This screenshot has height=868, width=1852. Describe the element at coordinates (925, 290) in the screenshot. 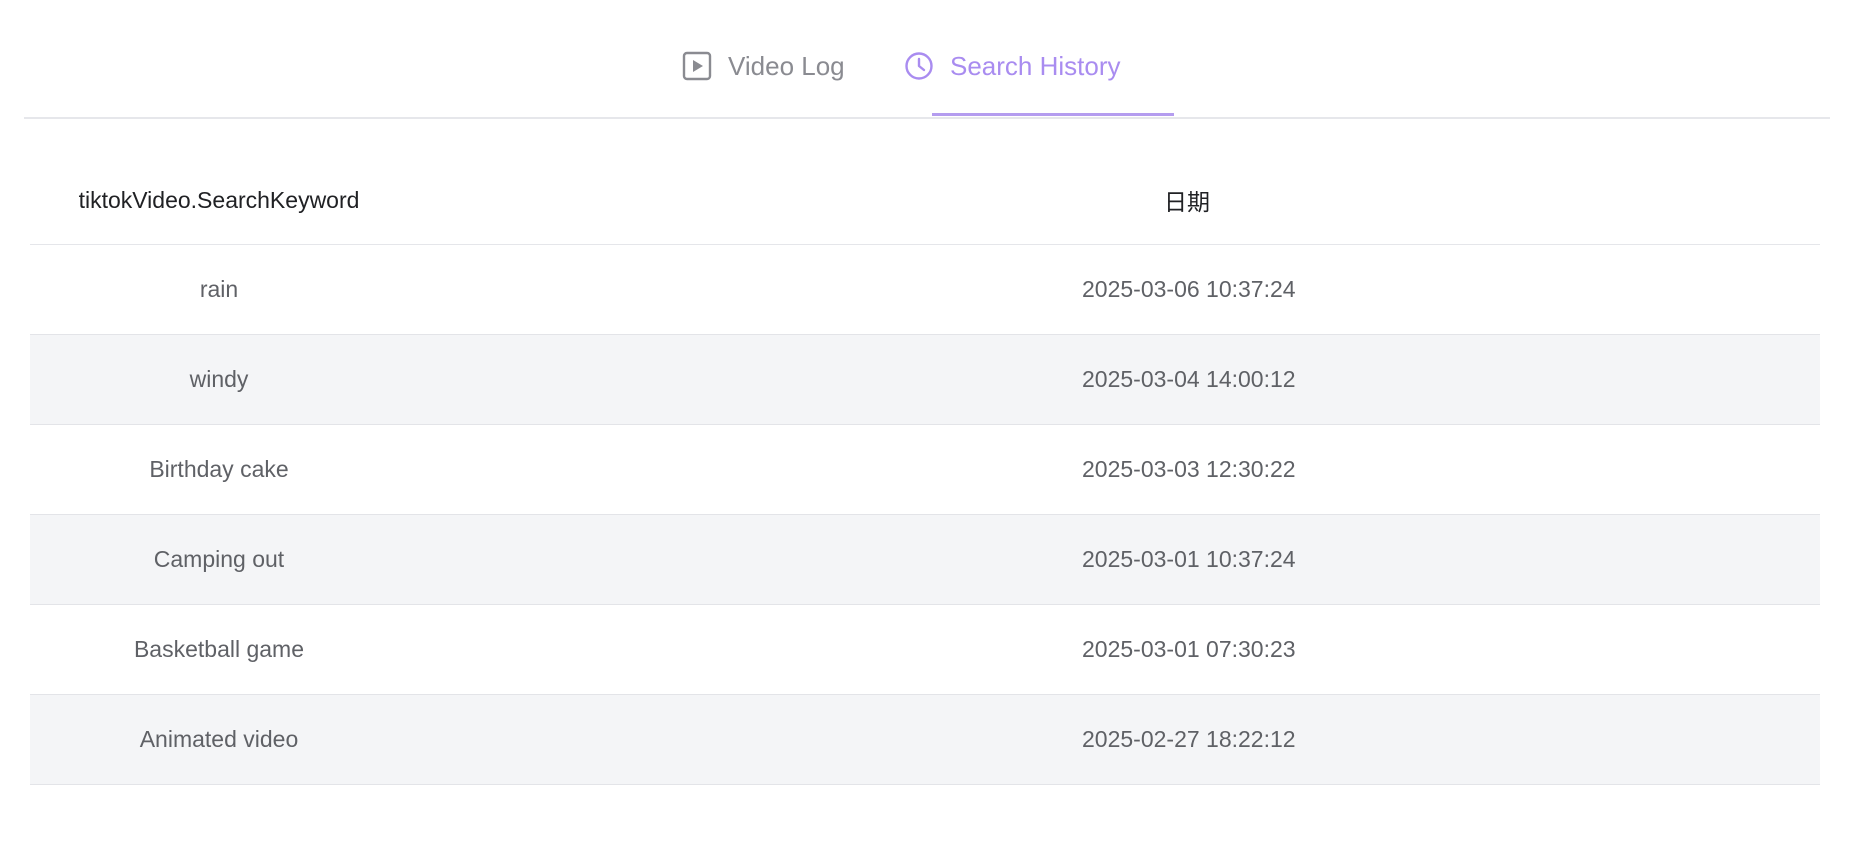

I see `table-row: rain 2025-03-06 10:37:24` at that location.